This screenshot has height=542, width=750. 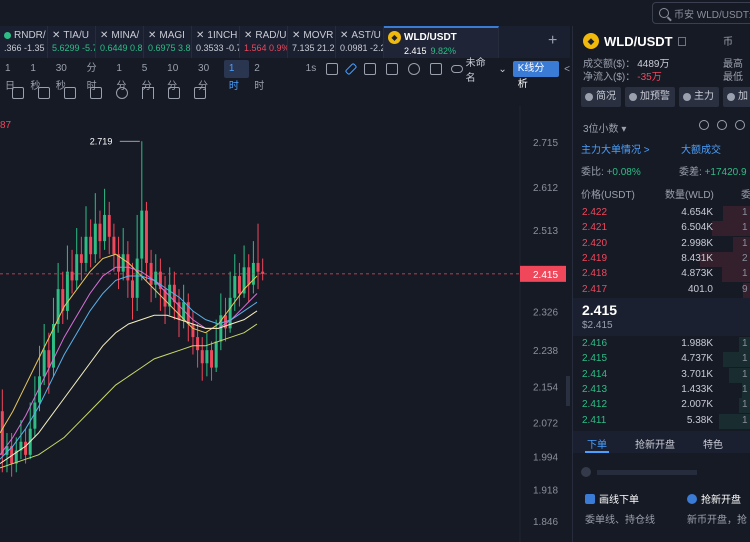 What do you see at coordinates (168, 42) in the screenshot?
I see `symbol-tab: ✕ MAGI 0.6975 3.8` at bounding box center [168, 42].